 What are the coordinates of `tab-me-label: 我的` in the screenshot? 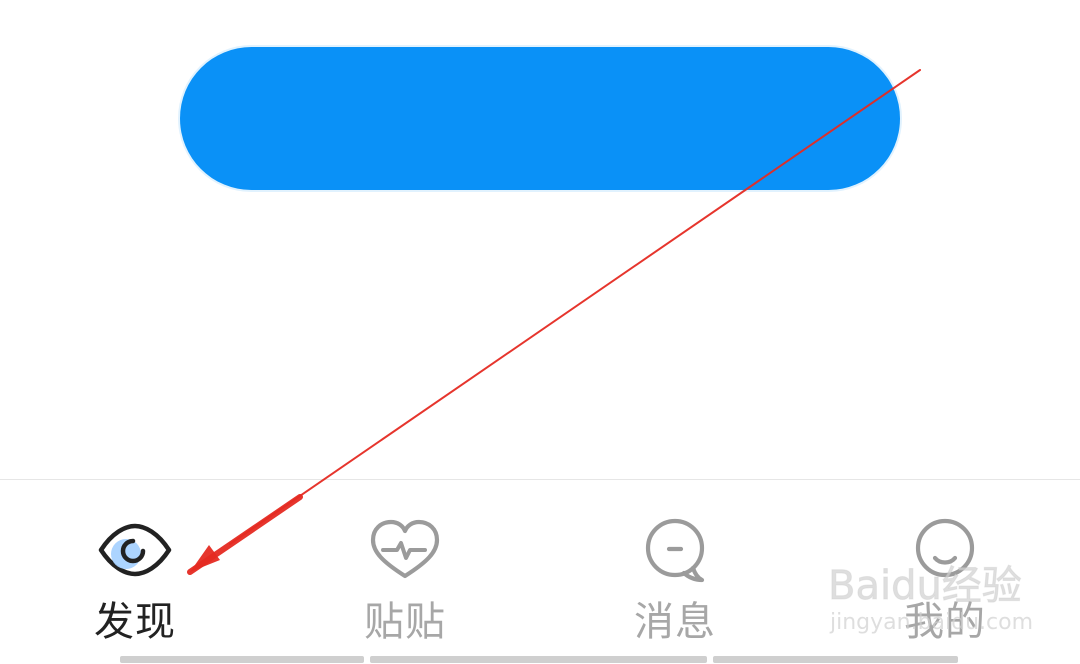 It's located at (945, 622).